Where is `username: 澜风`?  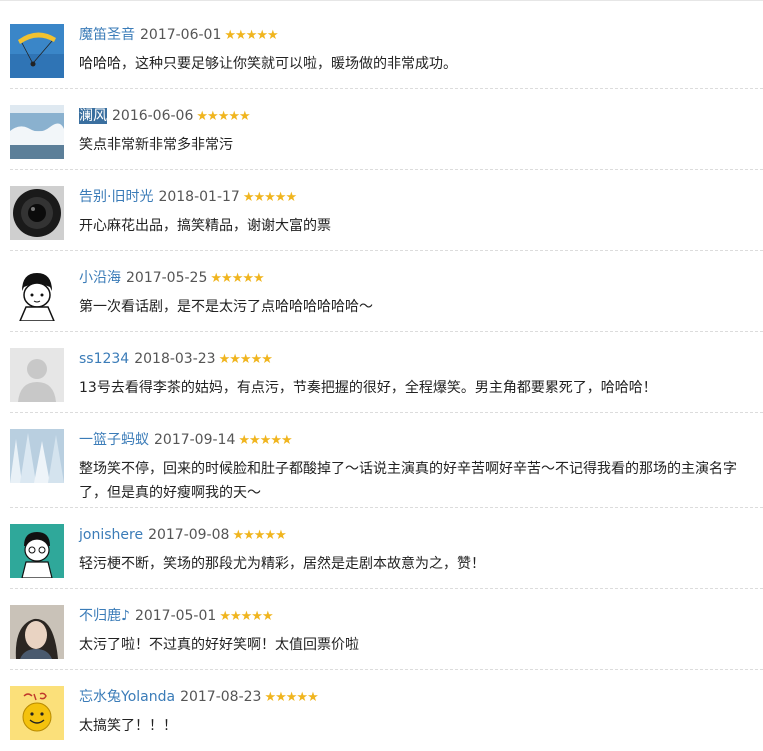 username: 澜风 is located at coordinates (93, 116).